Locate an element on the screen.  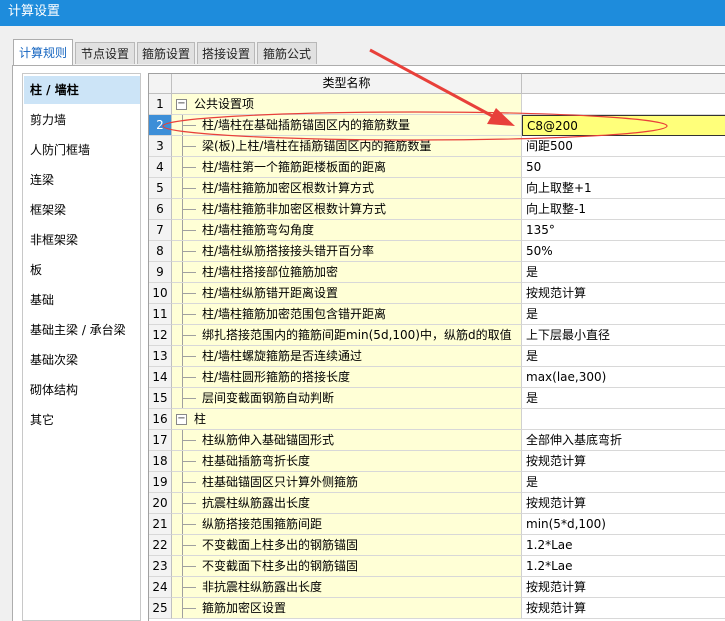
grid-row: 15 层间变截面钢筋自动判断 是 is located at coordinates (437, 398).